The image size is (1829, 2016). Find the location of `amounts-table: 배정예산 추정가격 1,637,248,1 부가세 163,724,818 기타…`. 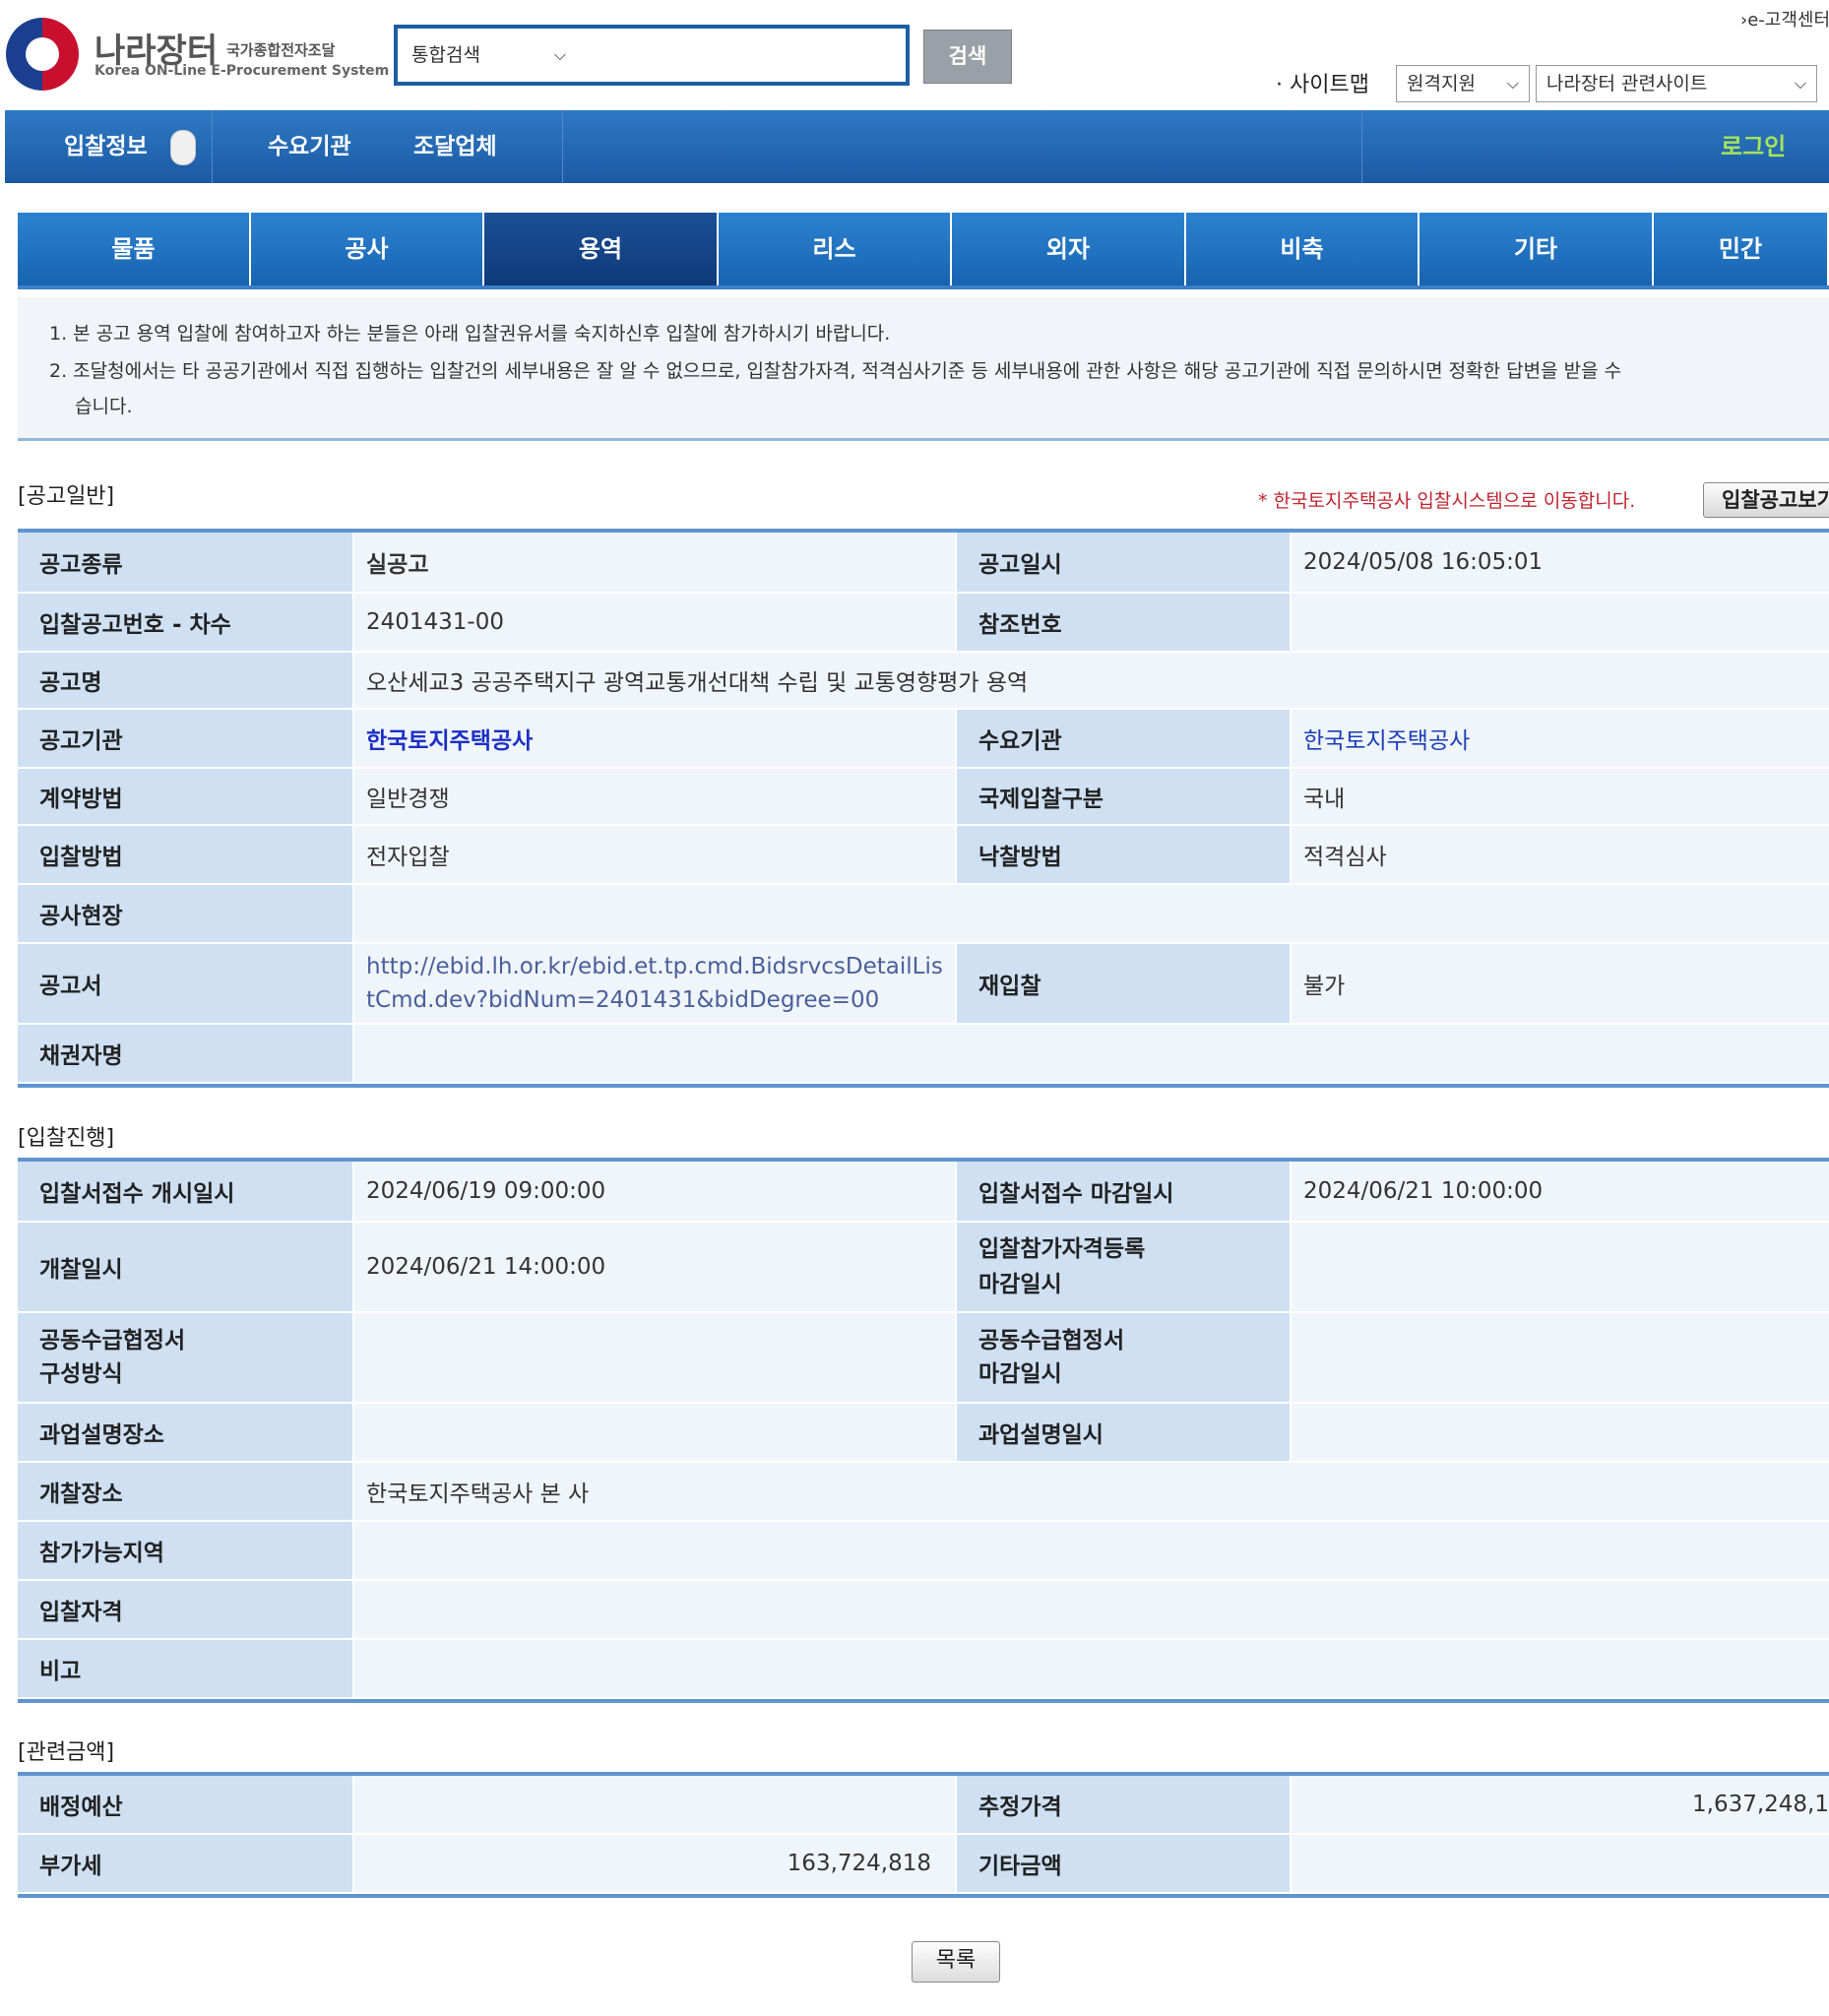

amounts-table: 배정예산 추정가격 1,637,248,1 부가세 163,724,818 기타… is located at coordinates (923, 1835).